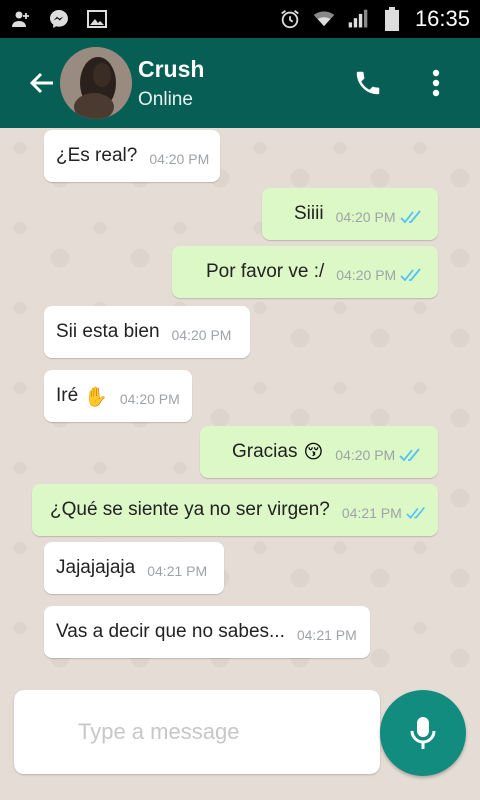 The image size is (480, 800). I want to click on back-button, so click(42, 83).